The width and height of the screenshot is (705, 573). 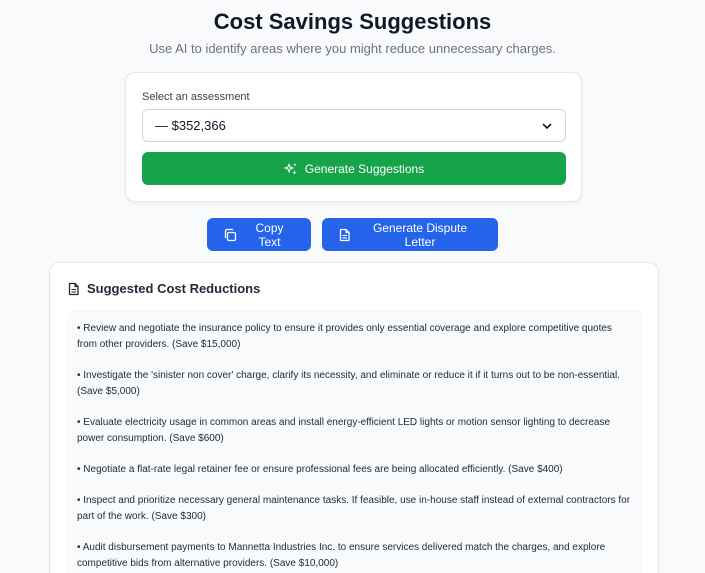 I want to click on copy-text-label: Copy Text, so click(x=269, y=234).